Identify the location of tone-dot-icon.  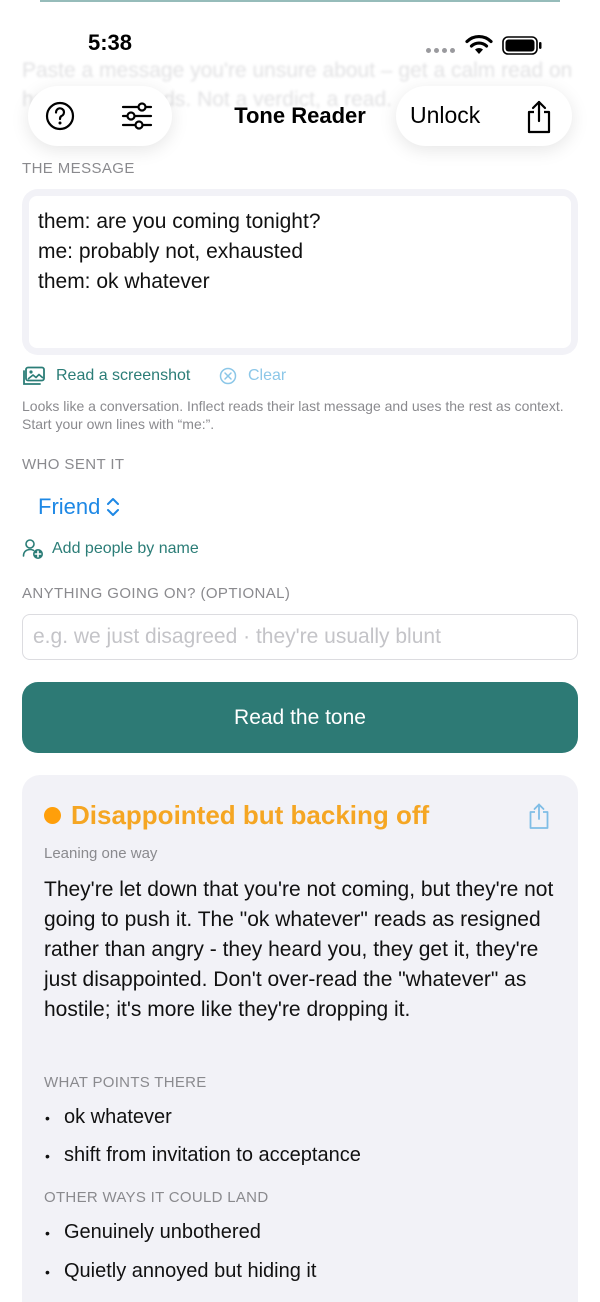
(52, 815).